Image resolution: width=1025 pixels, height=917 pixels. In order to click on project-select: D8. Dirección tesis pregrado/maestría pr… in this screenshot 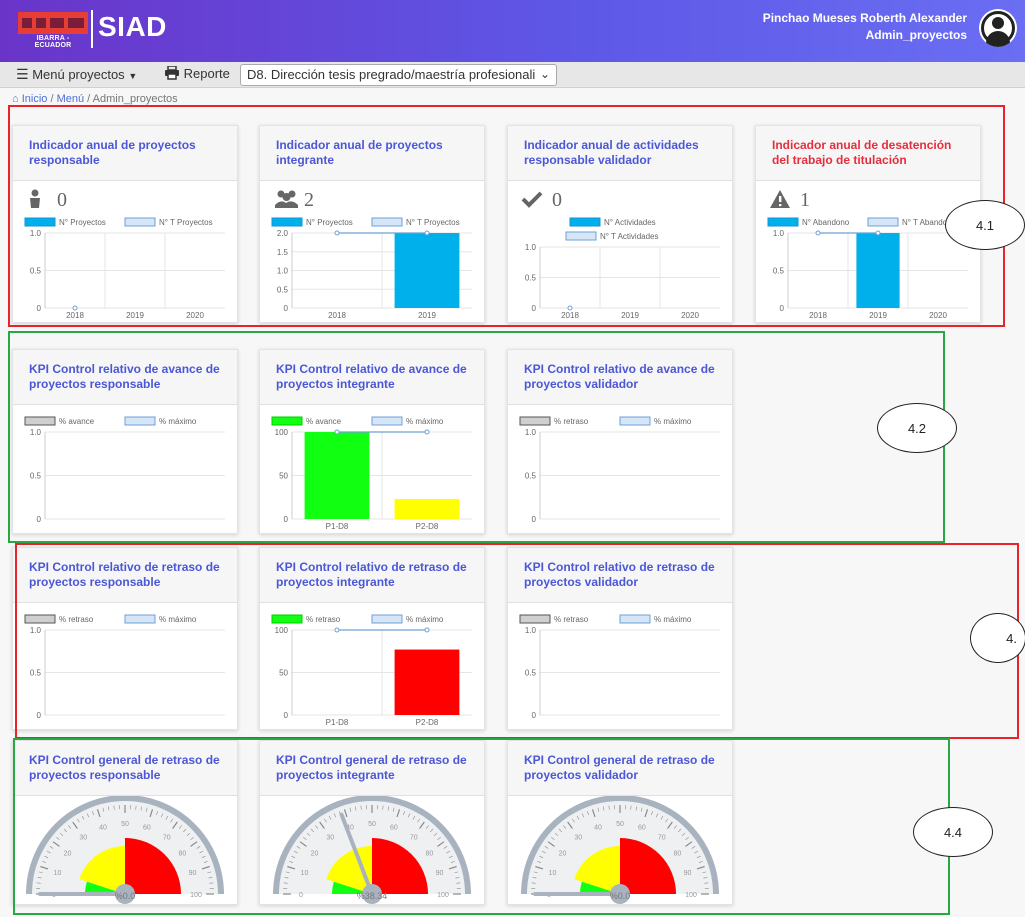, I will do `click(398, 75)`.